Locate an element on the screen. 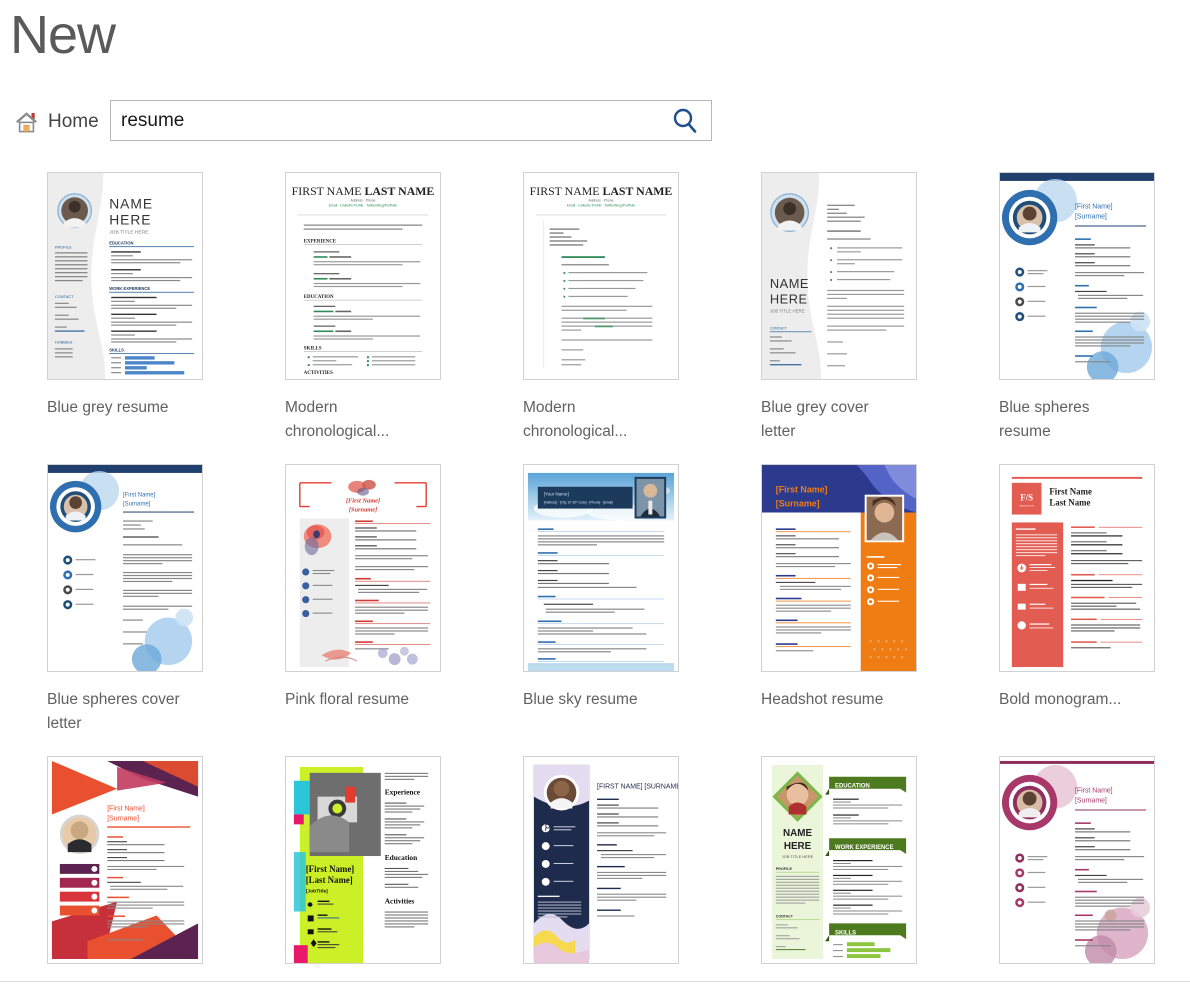 The width and height of the screenshot is (1190, 1000). template-label: Blue spheres resume is located at coordinates (1044, 419).